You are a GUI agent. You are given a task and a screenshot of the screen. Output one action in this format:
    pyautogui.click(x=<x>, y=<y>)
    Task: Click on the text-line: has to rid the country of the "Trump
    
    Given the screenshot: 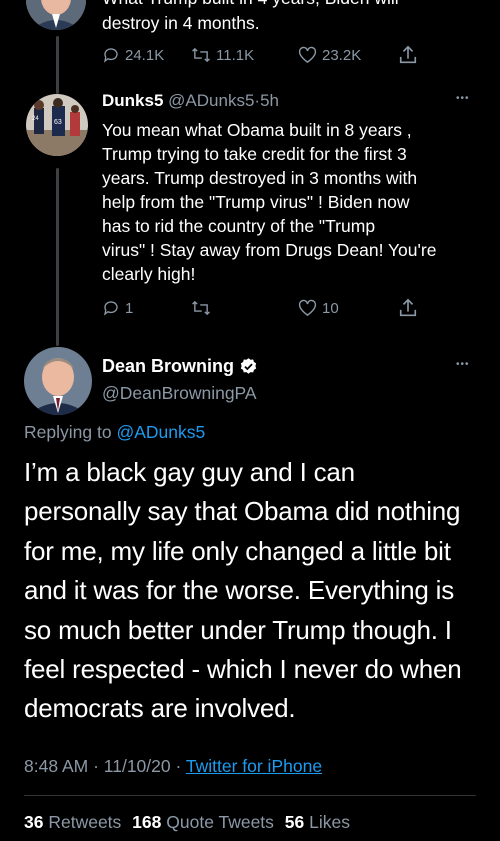 What is the action you would take?
    pyautogui.click(x=239, y=226)
    